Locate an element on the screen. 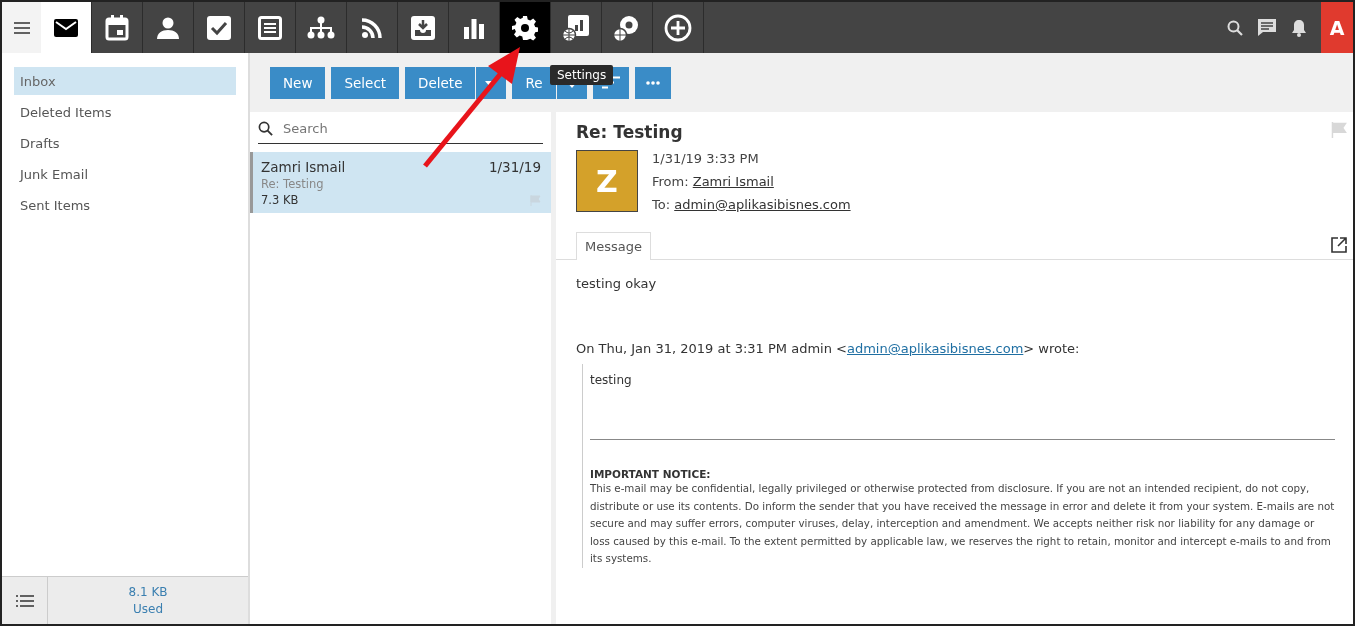 This screenshot has height=626, width=1355. message-date: 1/31/19 is located at coordinates (514, 167).